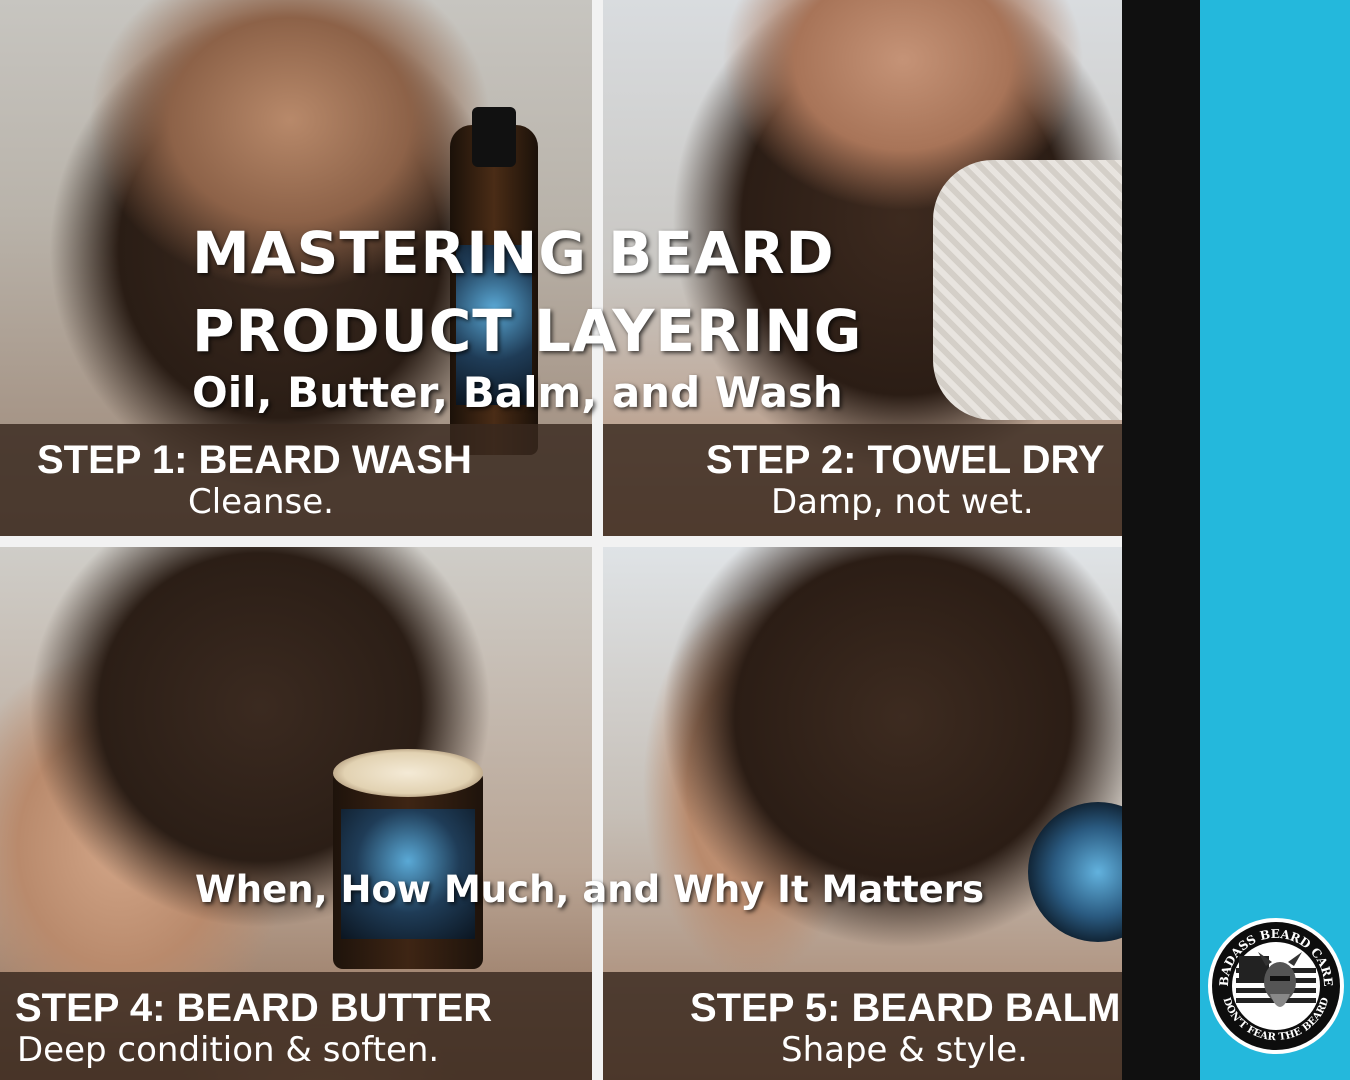 The width and height of the screenshot is (1350, 1080). Describe the element at coordinates (527, 331) in the screenshot. I see `headline-line-2: PRODUCT LAYERING` at that location.